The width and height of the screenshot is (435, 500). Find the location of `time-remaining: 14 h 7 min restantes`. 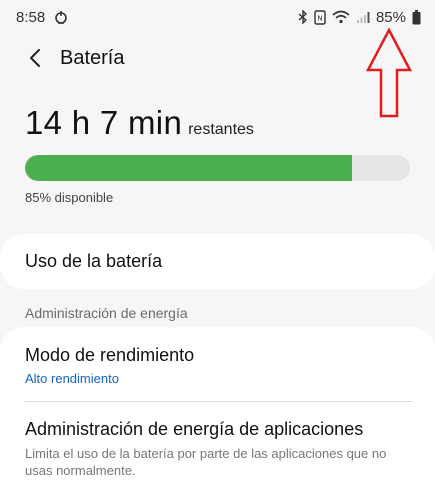

time-remaining: 14 h 7 min restantes is located at coordinates (139, 123).